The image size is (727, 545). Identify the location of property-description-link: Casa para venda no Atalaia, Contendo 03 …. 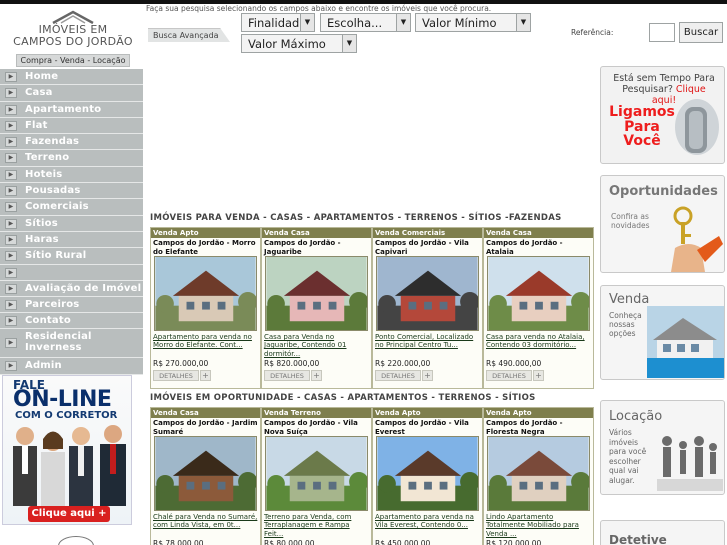
(538, 345).